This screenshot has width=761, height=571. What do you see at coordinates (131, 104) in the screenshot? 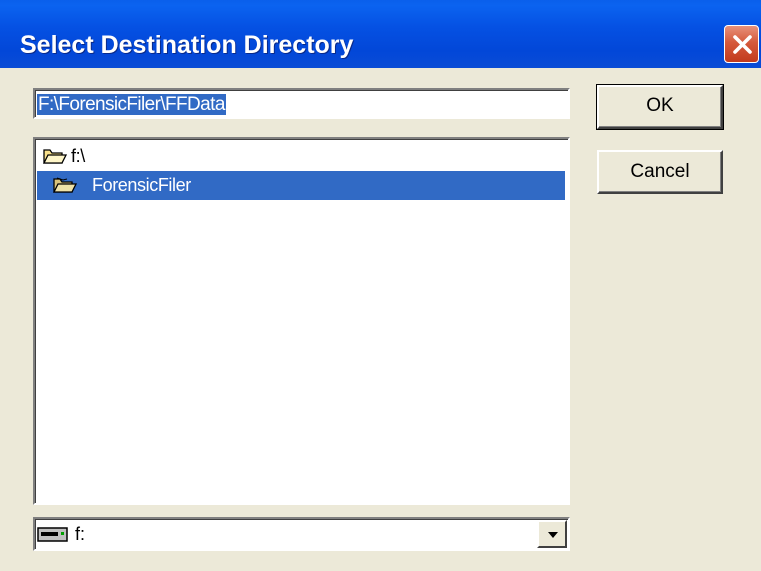
I see `directory-path-text: F:\ForensicFiler\FFData` at bounding box center [131, 104].